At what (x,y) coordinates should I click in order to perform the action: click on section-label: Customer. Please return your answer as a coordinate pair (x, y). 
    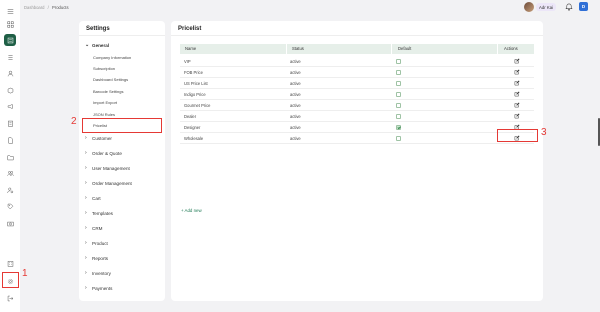
    Looking at the image, I should click on (102, 138).